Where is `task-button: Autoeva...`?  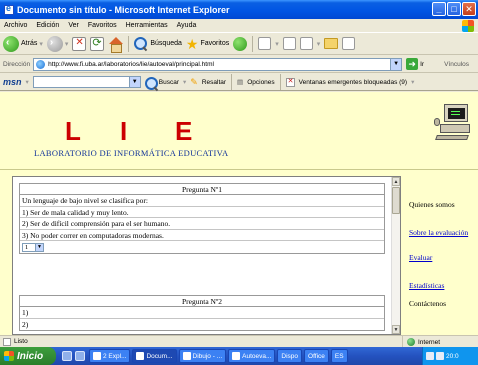 task-button: Autoeva... is located at coordinates (252, 356).